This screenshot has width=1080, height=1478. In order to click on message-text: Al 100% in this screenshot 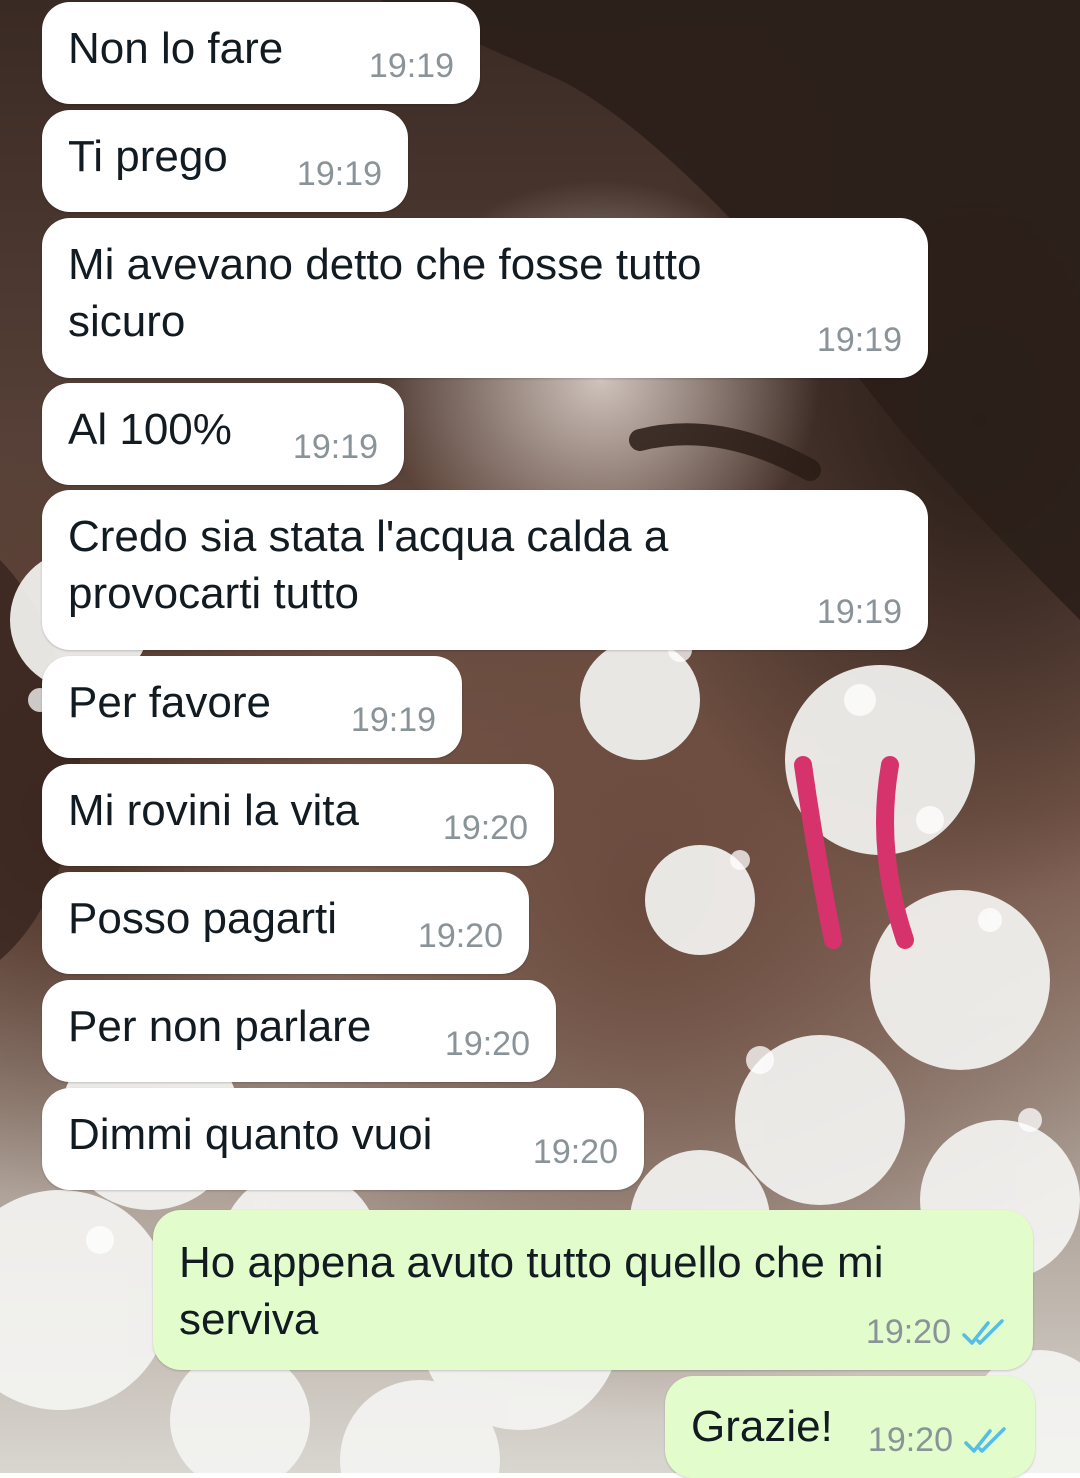, I will do `click(150, 429)`.